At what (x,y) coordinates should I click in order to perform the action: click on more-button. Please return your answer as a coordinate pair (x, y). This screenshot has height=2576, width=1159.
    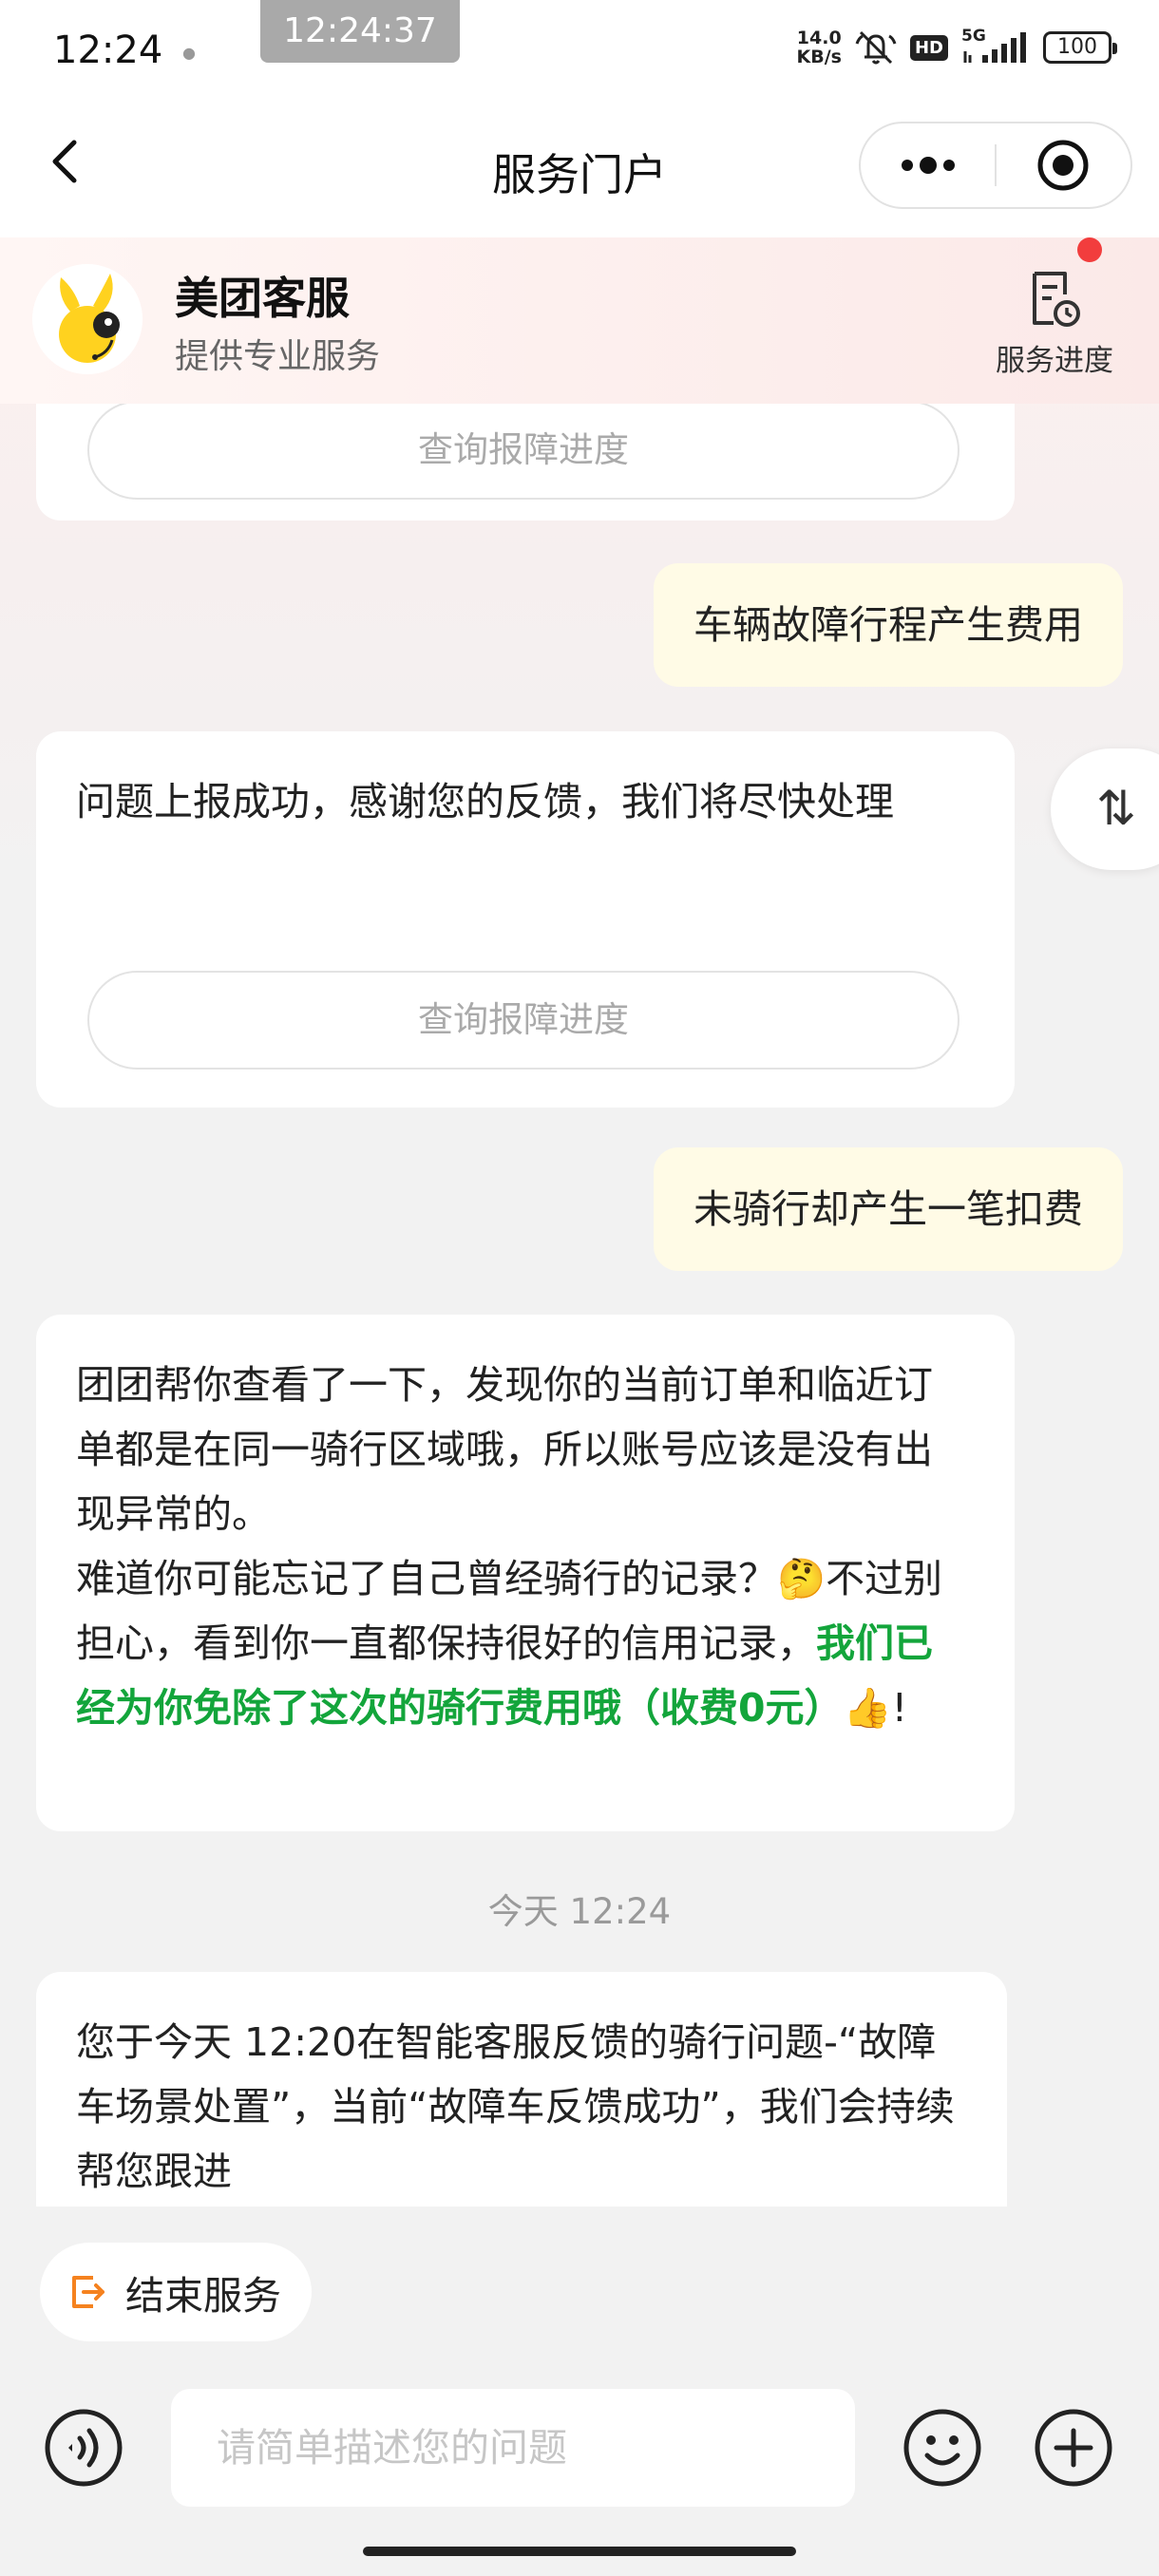
    Looking at the image, I should click on (928, 165).